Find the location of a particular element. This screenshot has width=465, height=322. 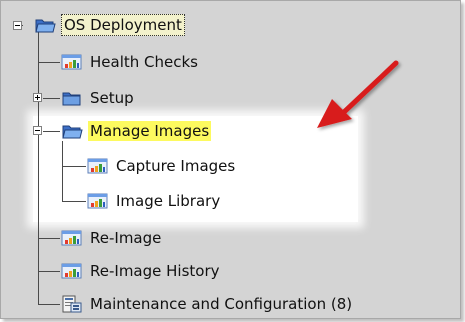

tree-item-label: Health Checks is located at coordinates (144, 62).